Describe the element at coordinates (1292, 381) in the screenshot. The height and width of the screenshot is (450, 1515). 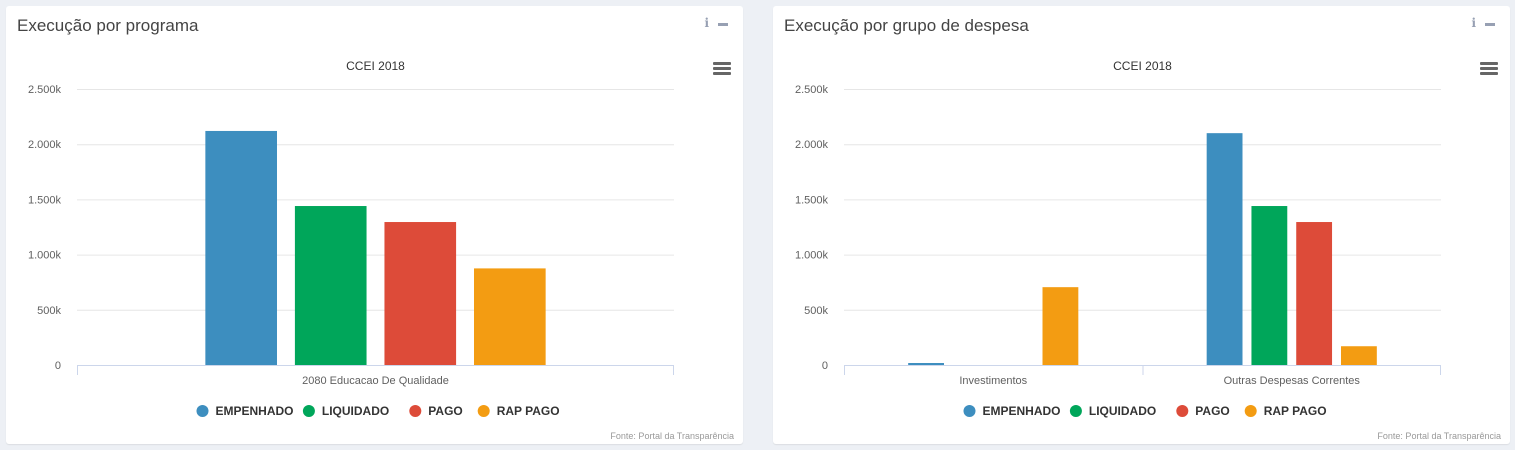
I see `x-category-label: Outras Despesas Correntes` at that location.